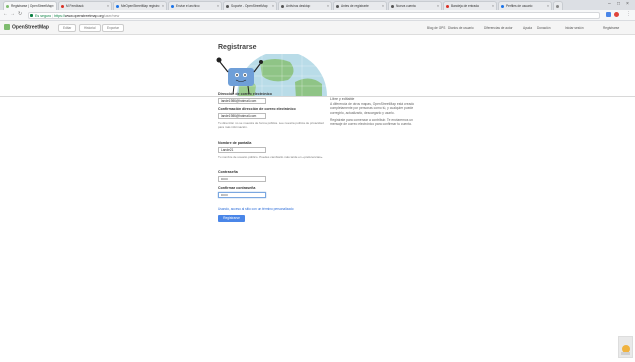 The height and width of the screenshot is (362, 635). I want to click on password-label: Contraseña, so click(228, 172).